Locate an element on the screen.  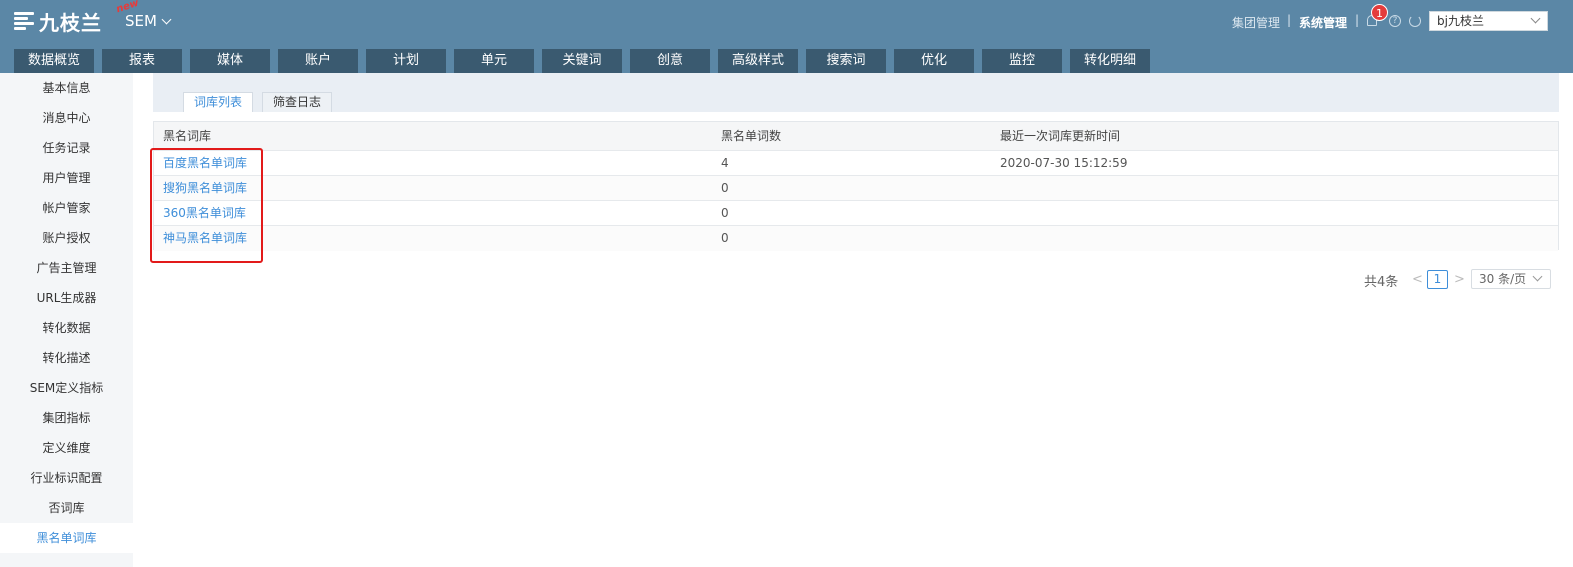
sidebar-item-negative-keywords: 否词库 is located at coordinates (66, 508).